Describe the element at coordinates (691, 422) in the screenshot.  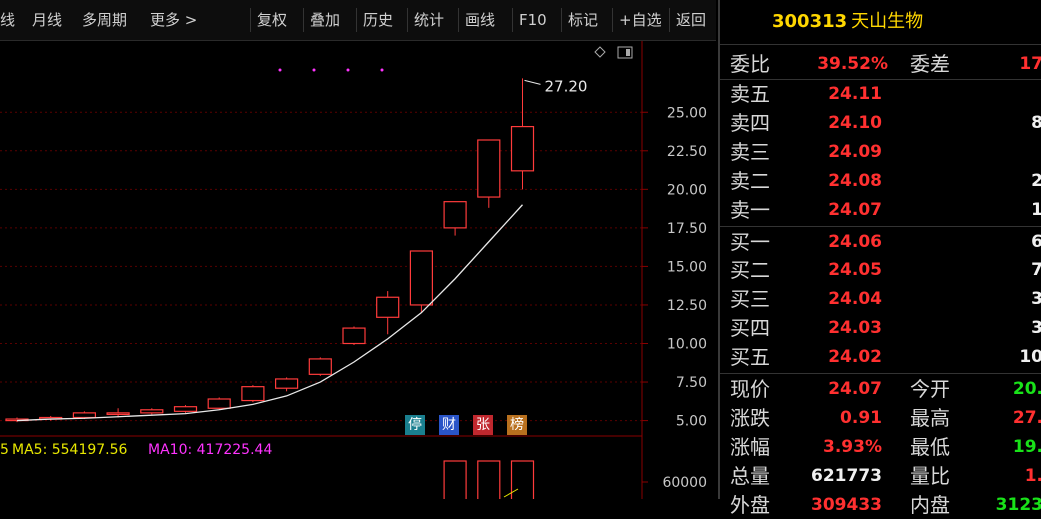
I see `price-tick-label: 5.00` at that location.